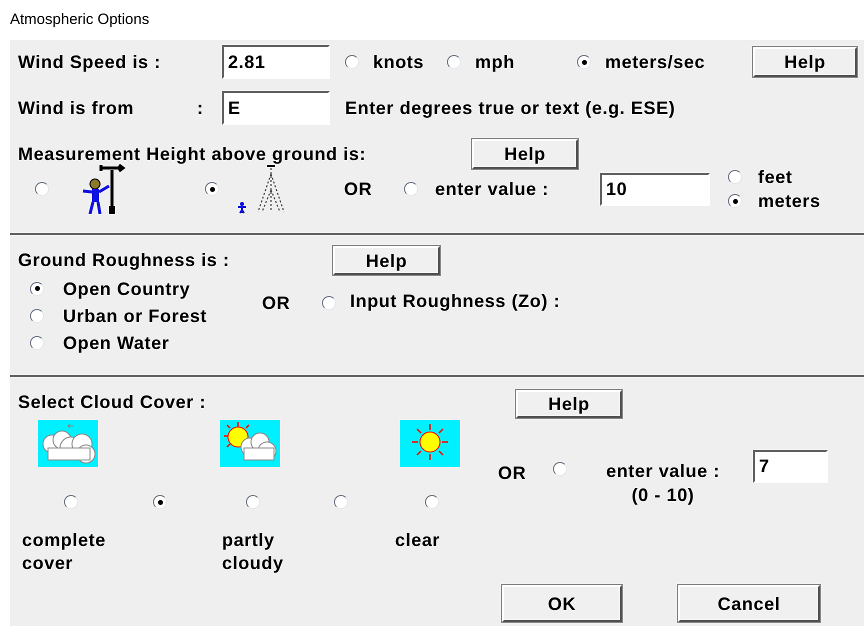  Describe the element at coordinates (77, 108) in the screenshot. I see `field-label: Wind is from` at that location.